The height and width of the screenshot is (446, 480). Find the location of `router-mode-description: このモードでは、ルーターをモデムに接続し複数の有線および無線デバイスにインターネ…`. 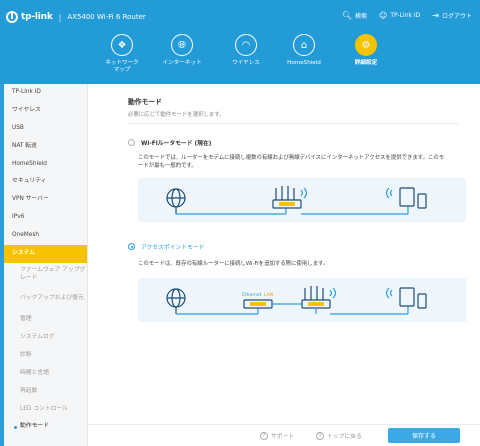

router-mode-description: このモードでは、ルーターをモデムに接続し複数の有線および無線デバイスにインターネ… is located at coordinates (291, 162).